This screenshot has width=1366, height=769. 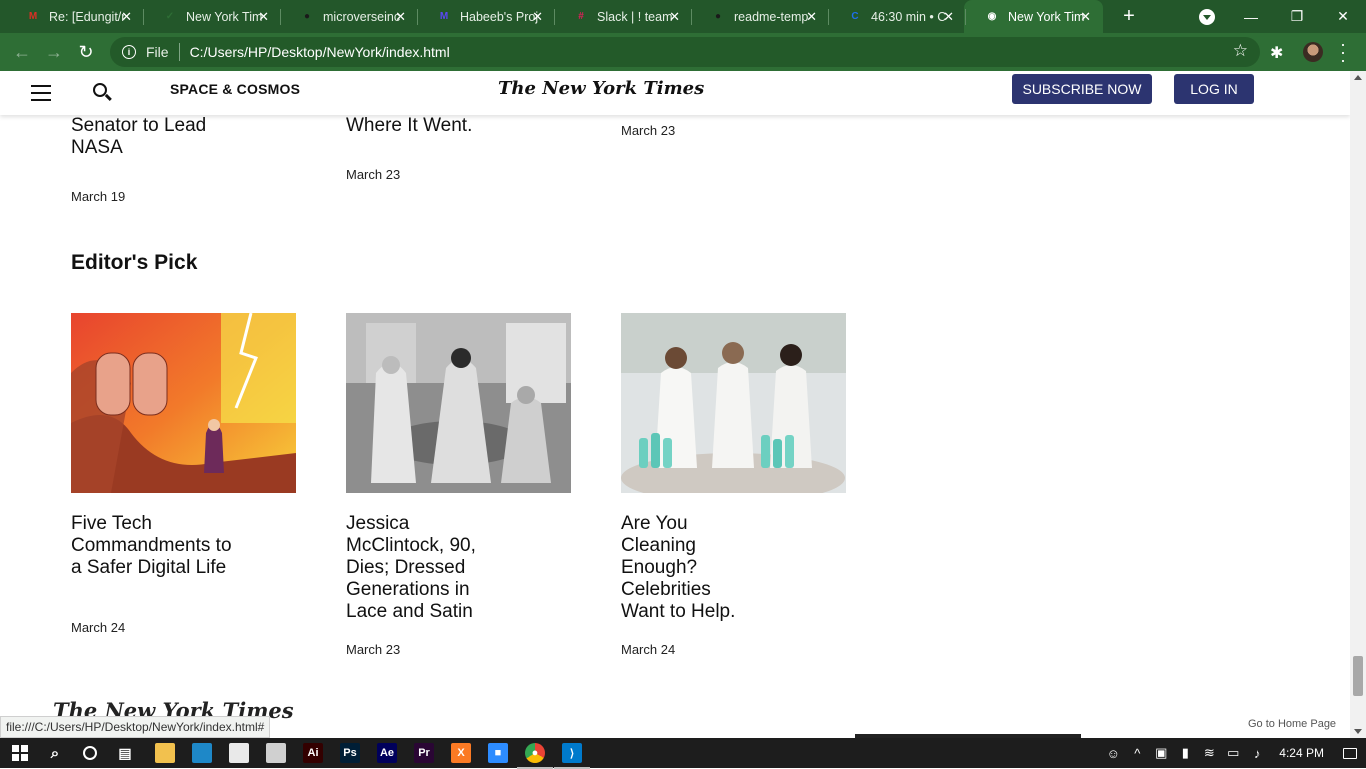 What do you see at coordinates (622, 16) in the screenshot?
I see `browser-tab: # Slack | ! team ✕` at bounding box center [622, 16].